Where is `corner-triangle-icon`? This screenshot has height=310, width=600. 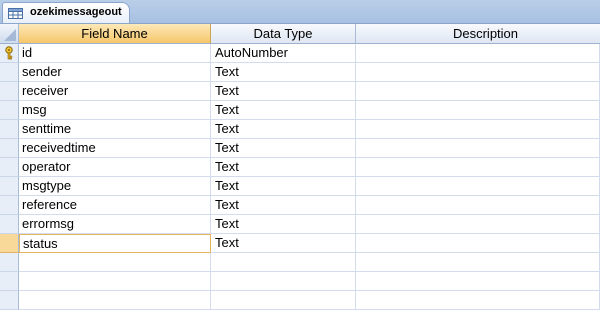 corner-triangle-icon is located at coordinates (10, 35).